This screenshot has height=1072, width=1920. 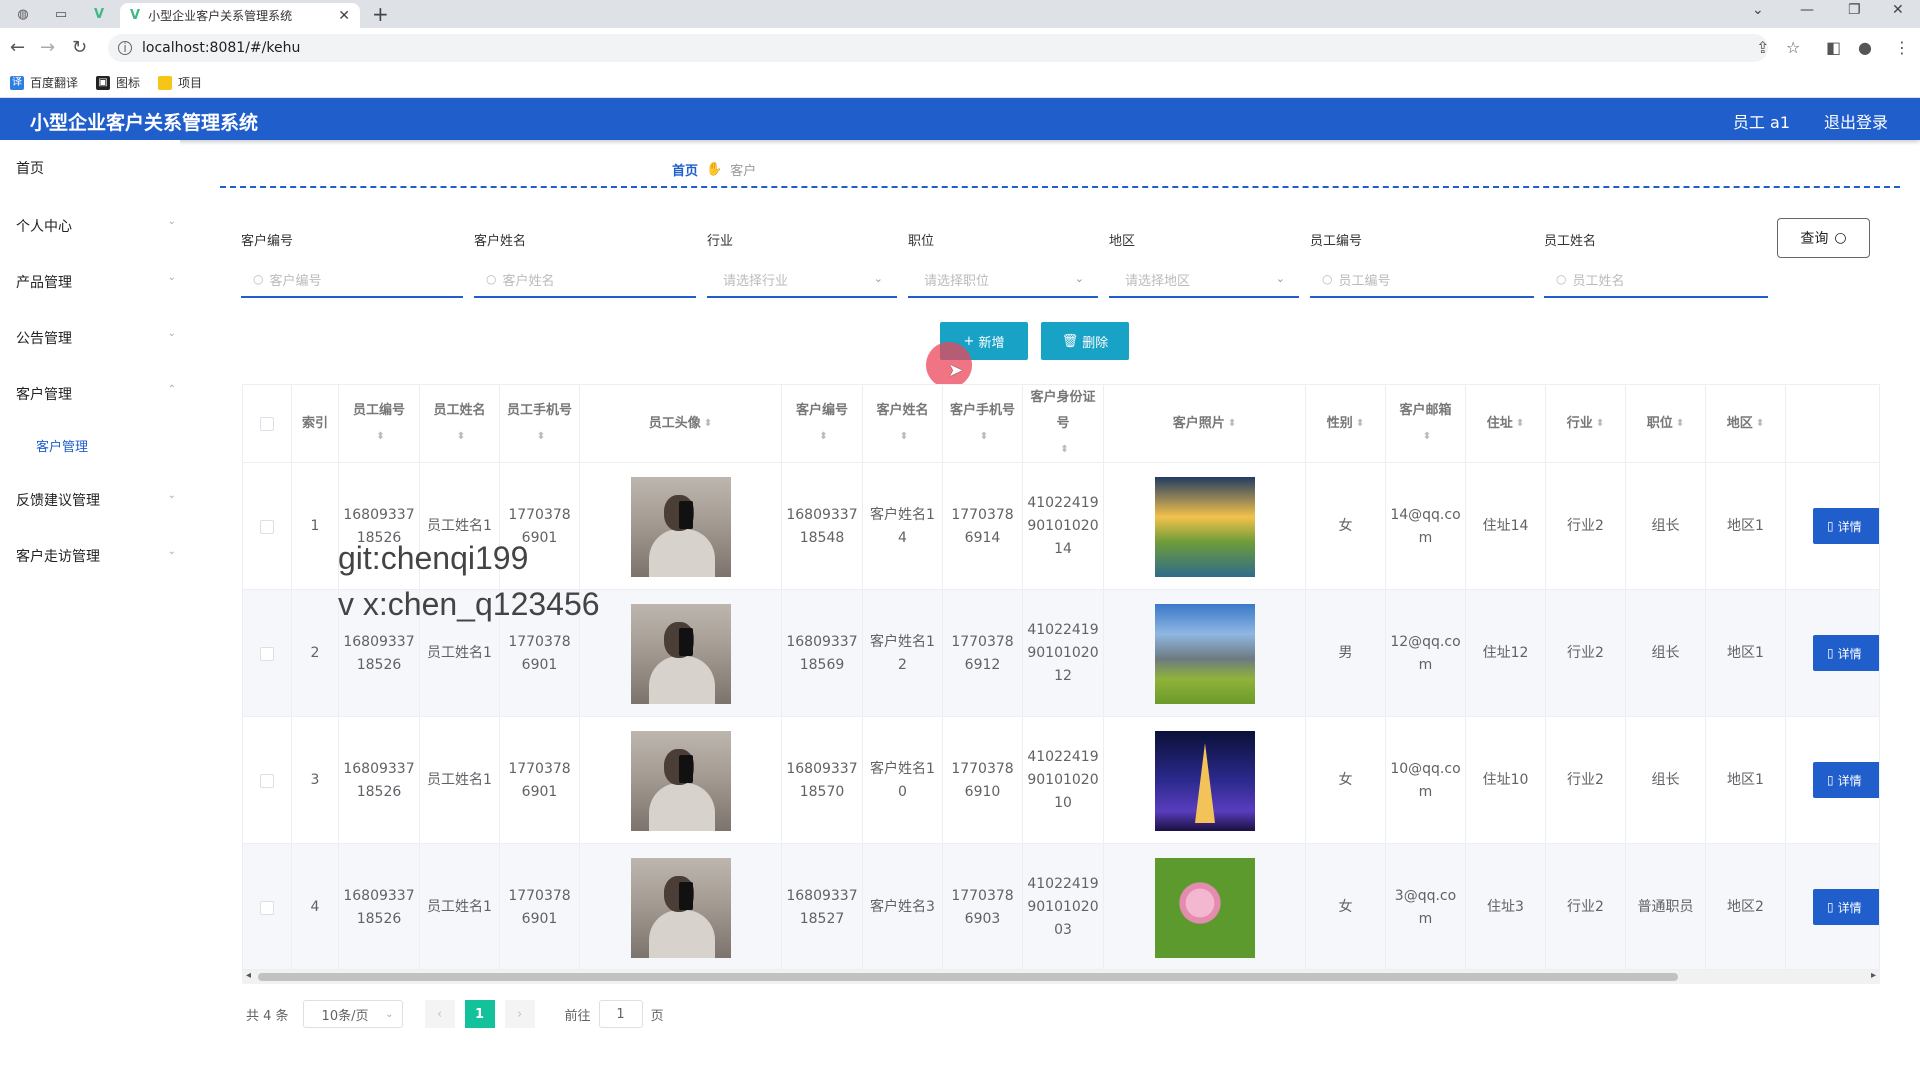 I want to click on reload-icon: ↻, so click(x=79, y=47).